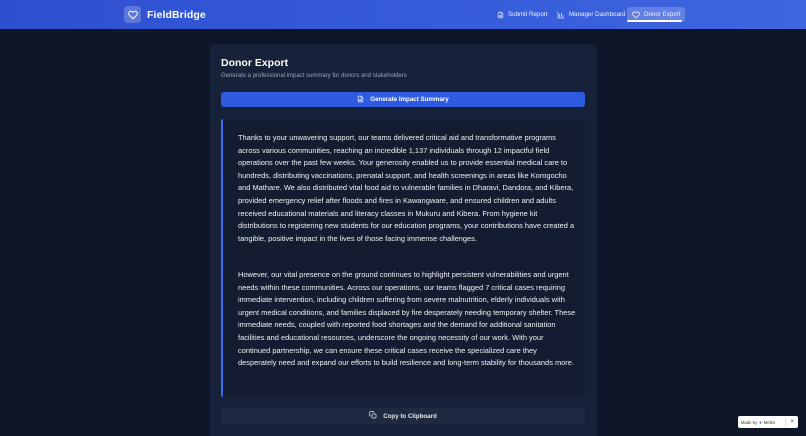  I want to click on active-nav-indicator, so click(654, 21).